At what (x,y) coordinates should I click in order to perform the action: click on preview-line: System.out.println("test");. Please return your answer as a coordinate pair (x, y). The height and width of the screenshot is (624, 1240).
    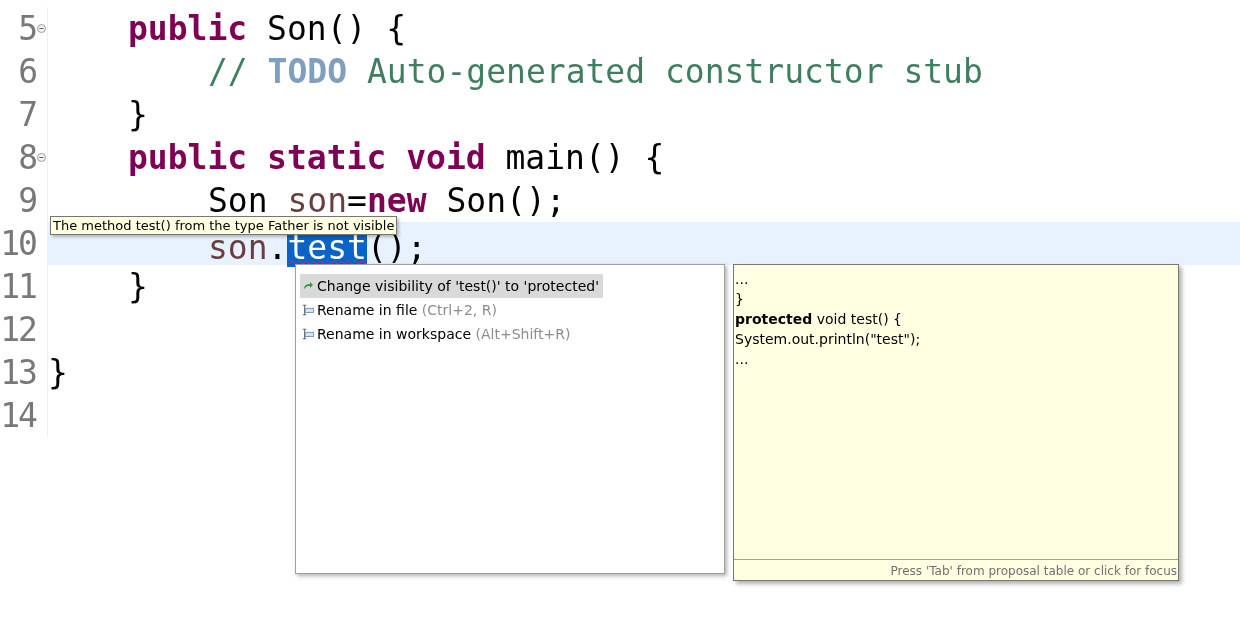
    Looking at the image, I should click on (828, 339).